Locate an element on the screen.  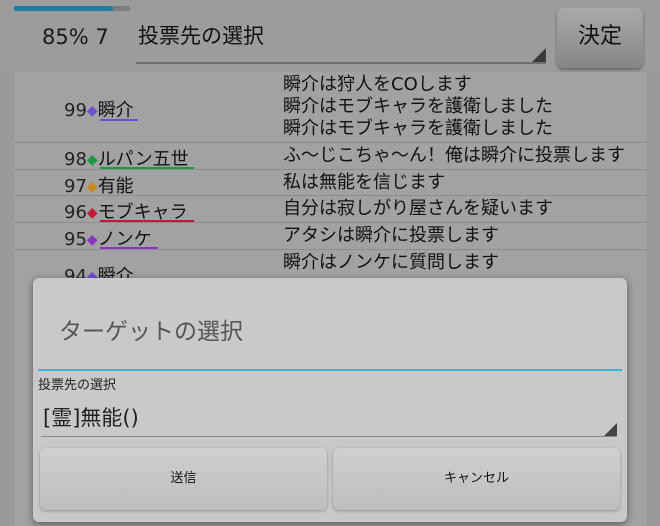
log-row: 97◆有能 私は無能を信じます is located at coordinates (330, 184).